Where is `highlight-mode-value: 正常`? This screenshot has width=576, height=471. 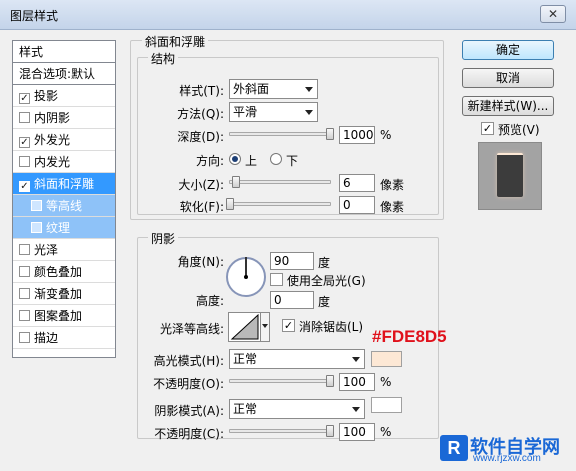
highlight-mode-value: 正常 is located at coordinates (245, 359).